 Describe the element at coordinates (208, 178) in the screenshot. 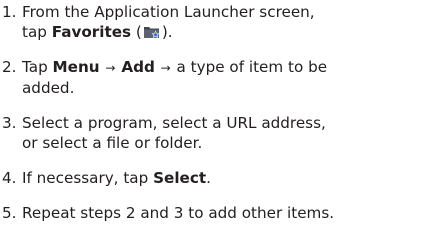

I see `step-text: .` at that location.